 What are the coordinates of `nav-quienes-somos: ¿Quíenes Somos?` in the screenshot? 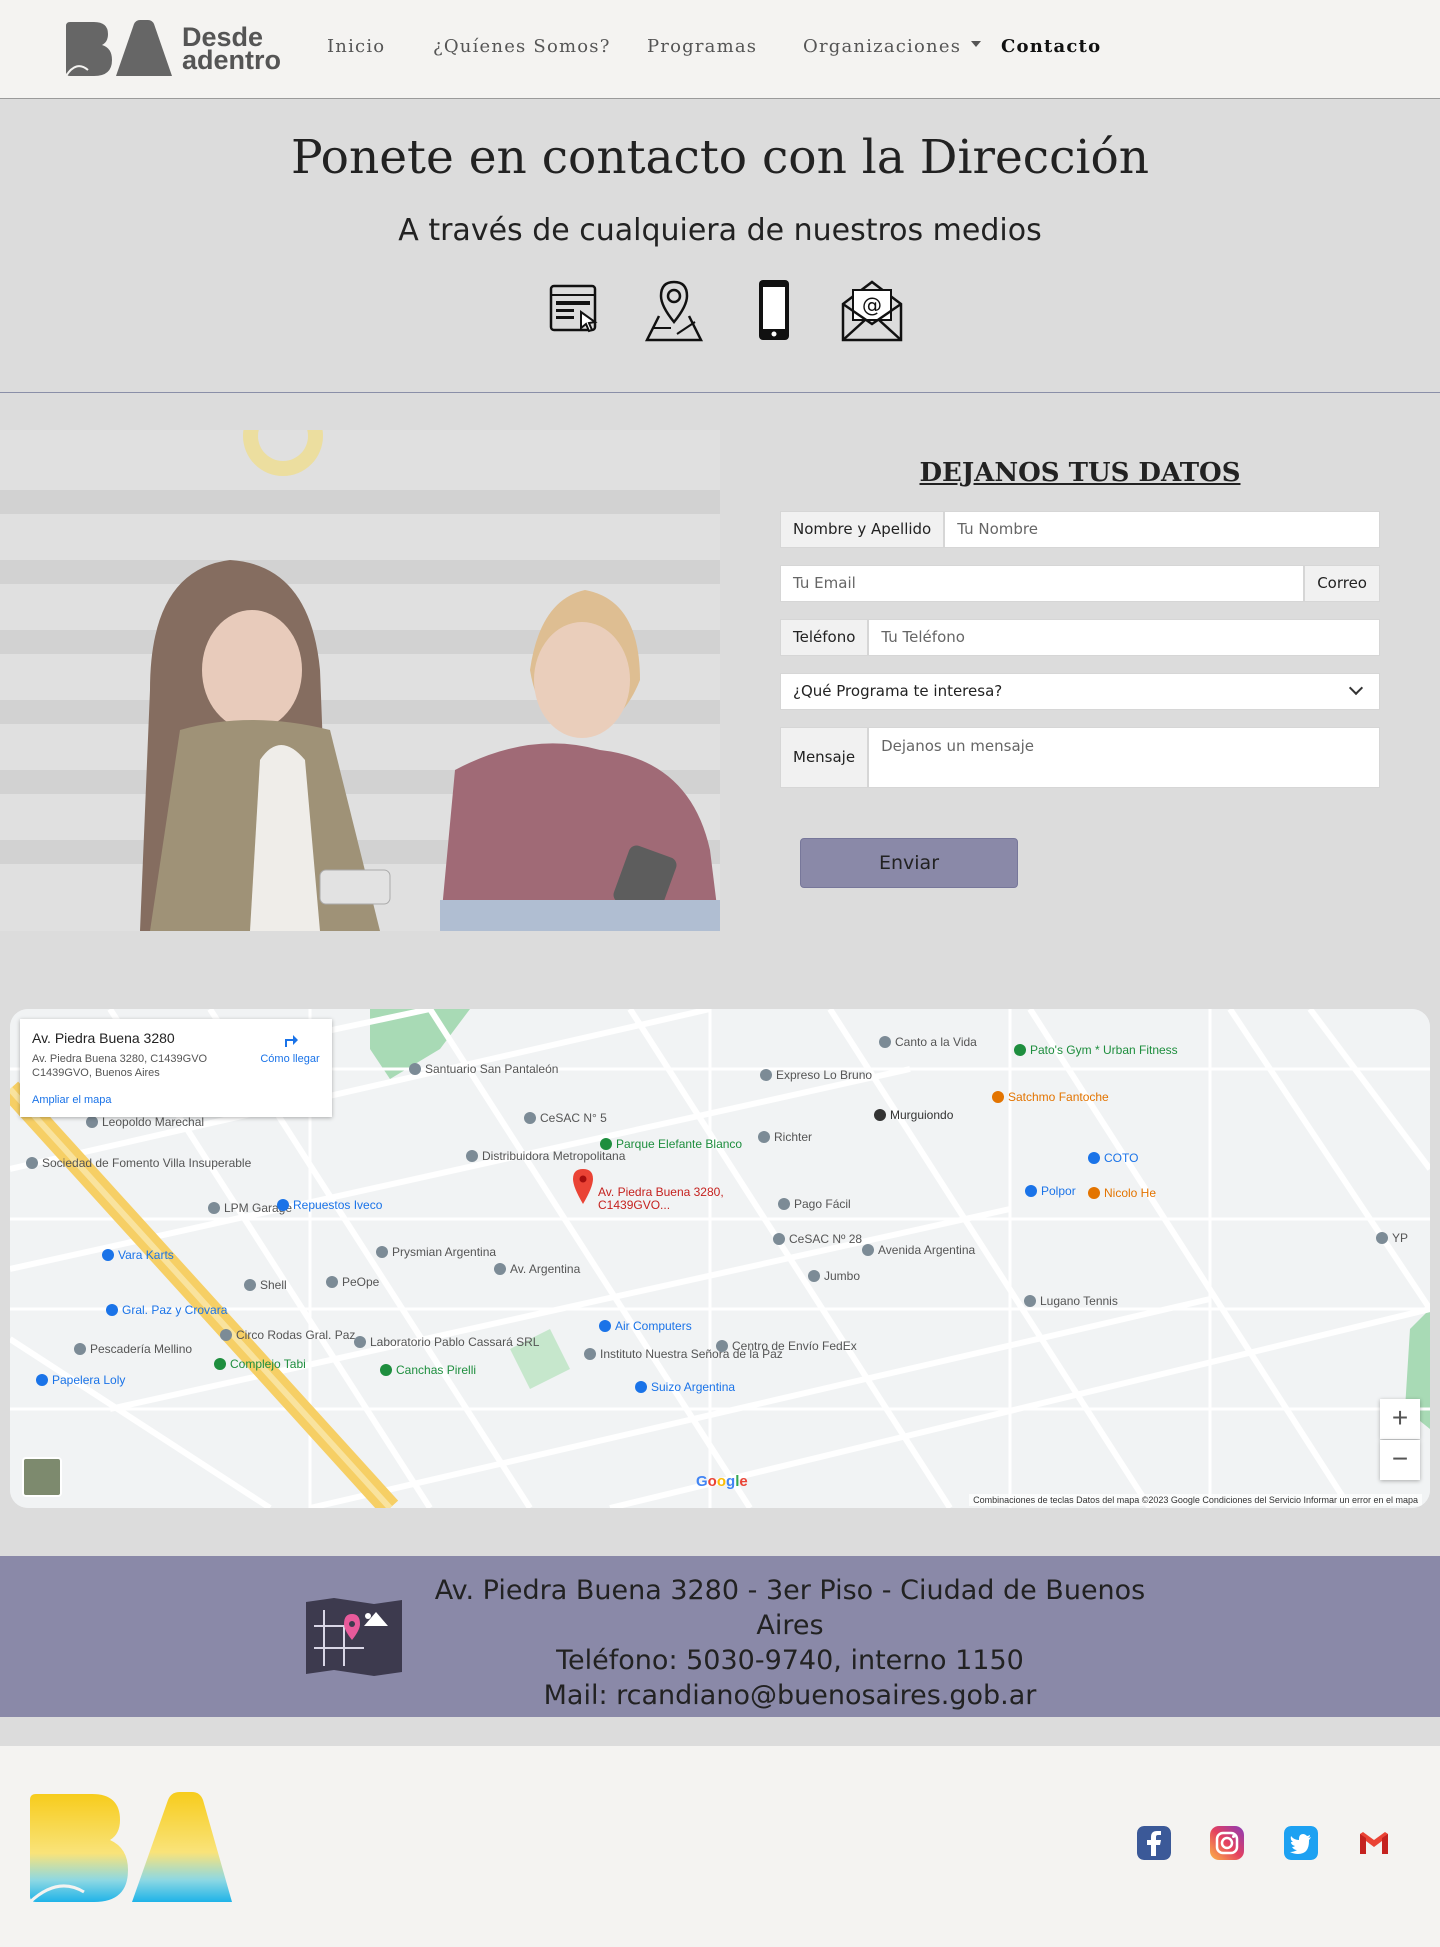 It's located at (540, 46).